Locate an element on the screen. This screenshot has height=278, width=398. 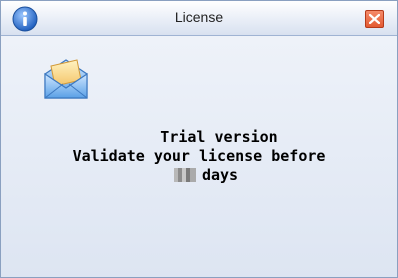
envelope-icon is located at coordinates (66, 78).